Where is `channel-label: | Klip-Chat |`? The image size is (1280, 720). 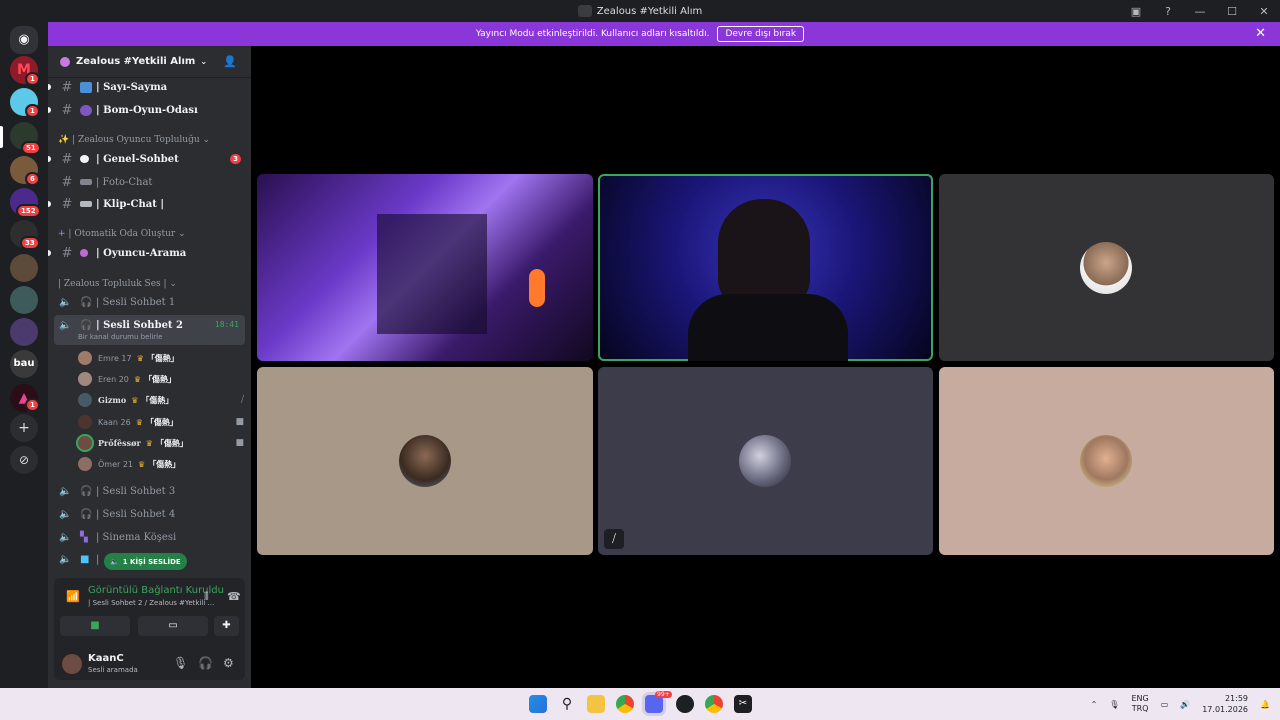 channel-label: | Klip-Chat | is located at coordinates (130, 204).